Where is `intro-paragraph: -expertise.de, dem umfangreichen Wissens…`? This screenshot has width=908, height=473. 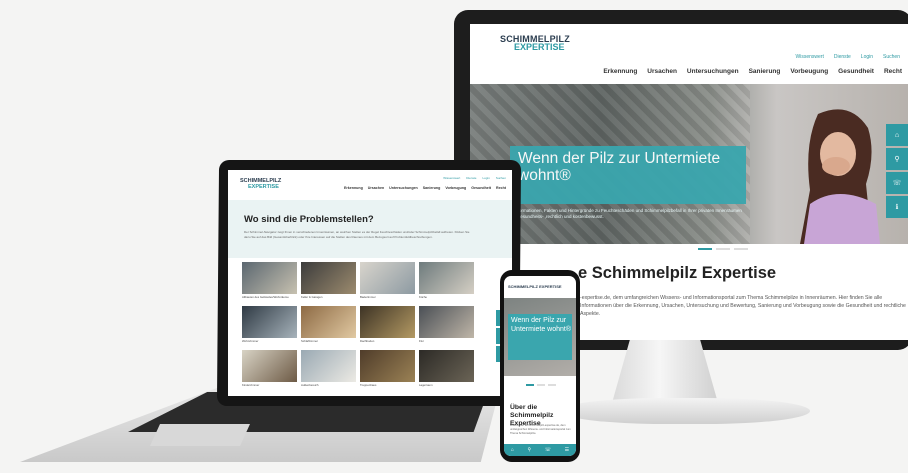
intro-paragraph: -expertise.de, dem umfangreichen Wissens… is located at coordinates (743, 306).